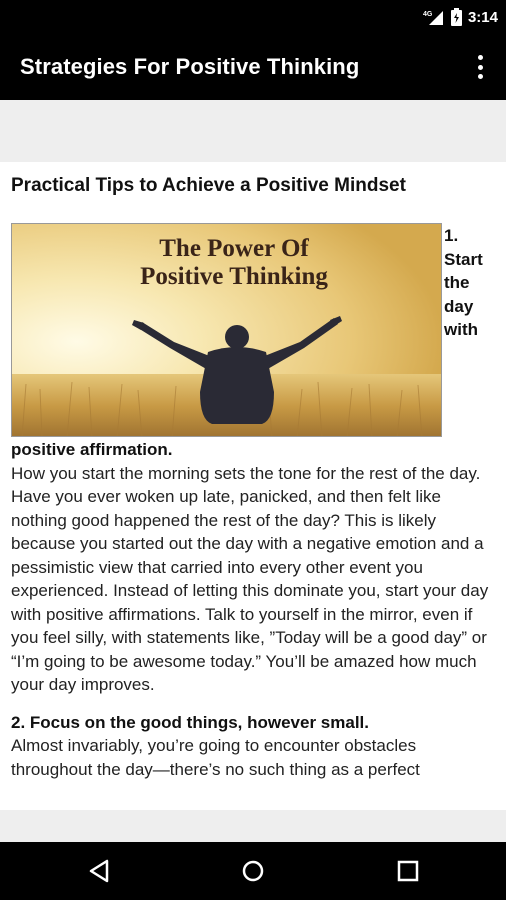 This screenshot has width=506, height=900. I want to click on top-spacer, so click(253, 131).